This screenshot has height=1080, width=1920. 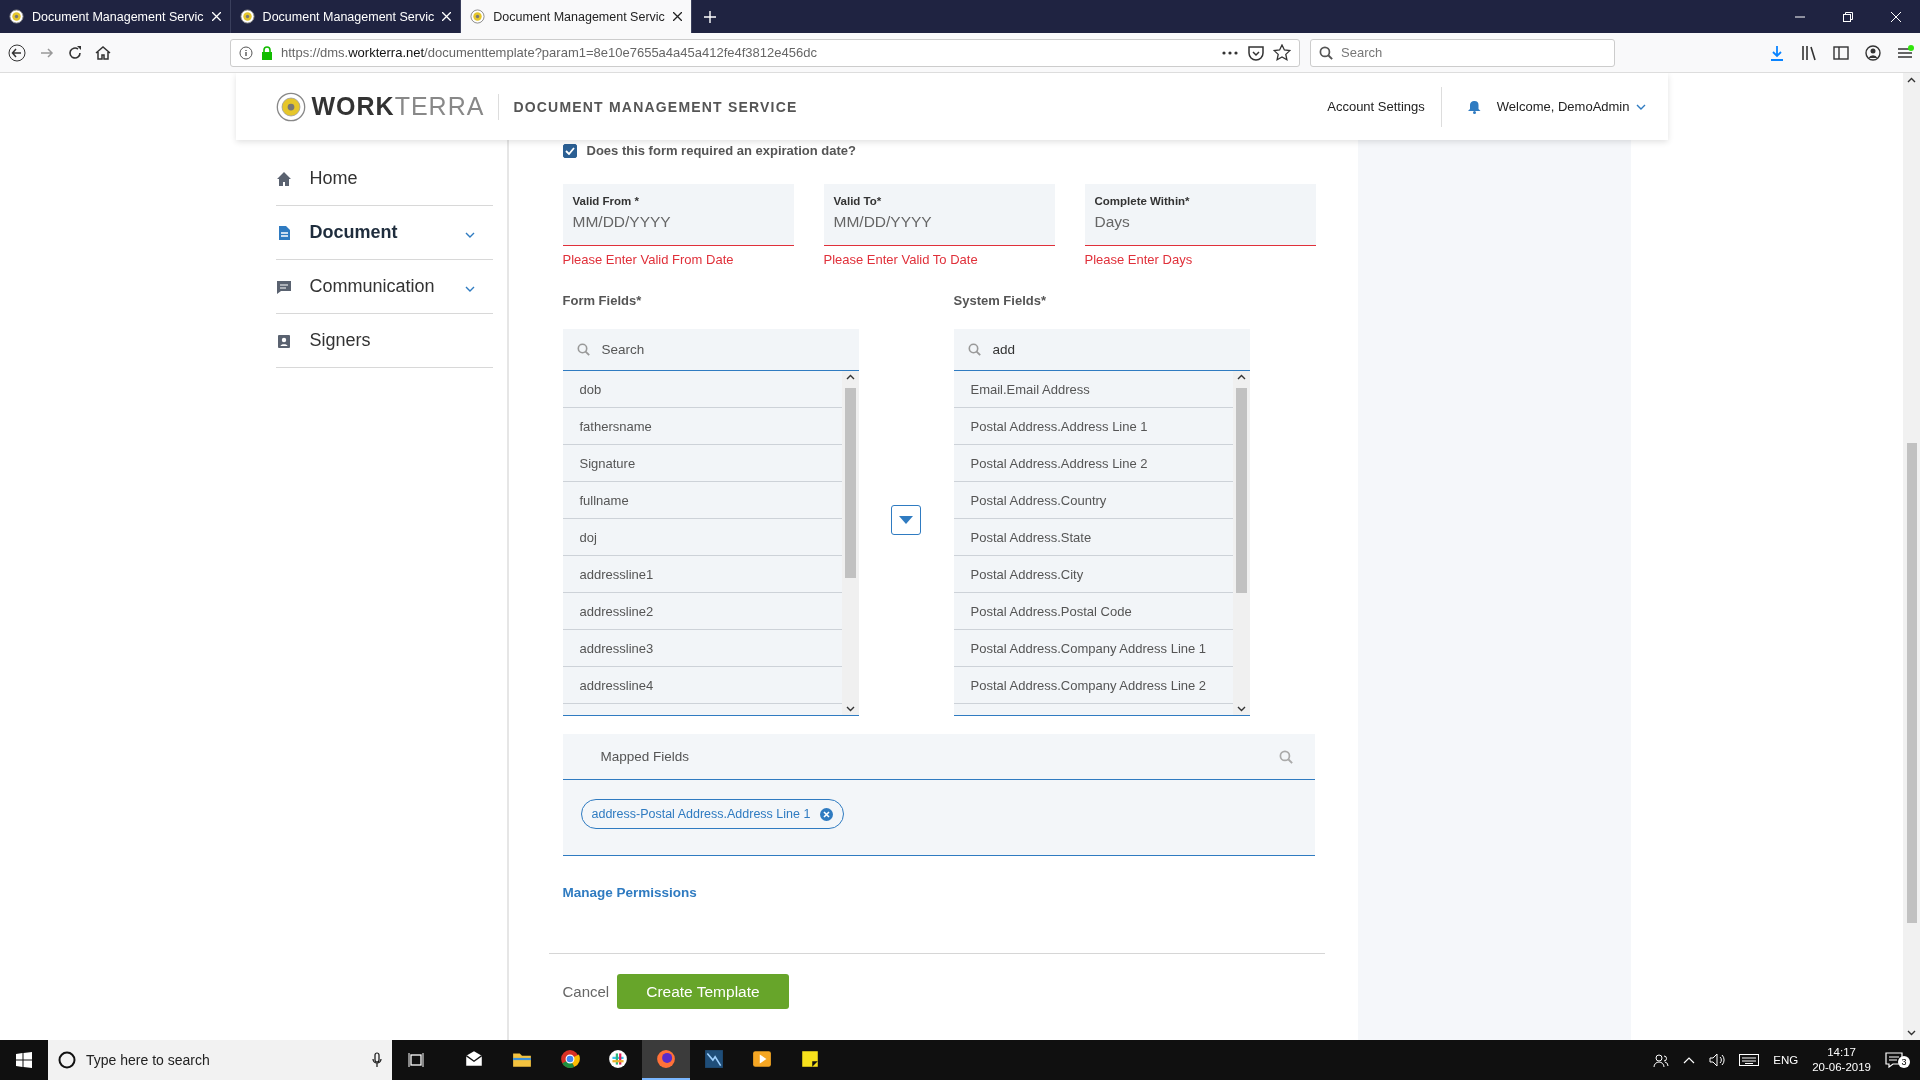 What do you see at coordinates (765, 52) in the screenshot?
I see `address-bar: https://dms.workterra.net/documenttemplate?param1=8e10e7655a4a45a412fe4f3812e456dc` at bounding box center [765, 52].